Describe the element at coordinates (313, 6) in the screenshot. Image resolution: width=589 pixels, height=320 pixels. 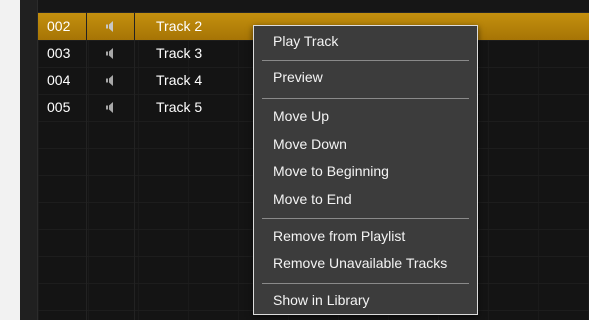
I see `playlist-header-bar` at that location.